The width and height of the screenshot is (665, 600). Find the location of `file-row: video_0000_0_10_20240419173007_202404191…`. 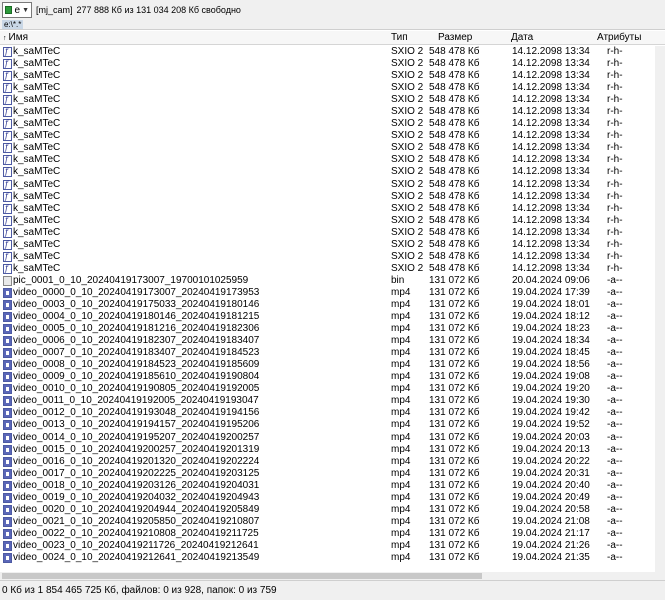

file-row: video_0000_0_10_20240419173007_202404191… is located at coordinates (332, 293).